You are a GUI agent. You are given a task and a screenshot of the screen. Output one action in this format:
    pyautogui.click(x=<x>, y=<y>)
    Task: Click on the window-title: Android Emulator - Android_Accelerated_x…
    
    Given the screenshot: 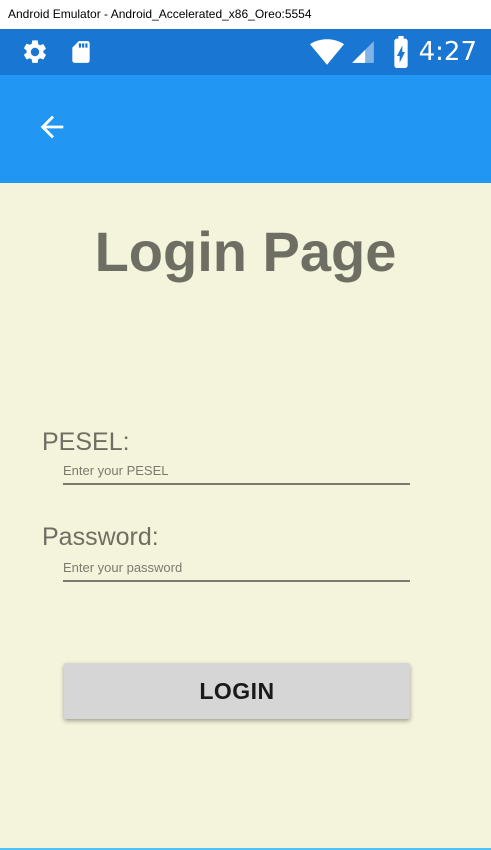 What is the action you would take?
    pyautogui.click(x=245, y=14)
    